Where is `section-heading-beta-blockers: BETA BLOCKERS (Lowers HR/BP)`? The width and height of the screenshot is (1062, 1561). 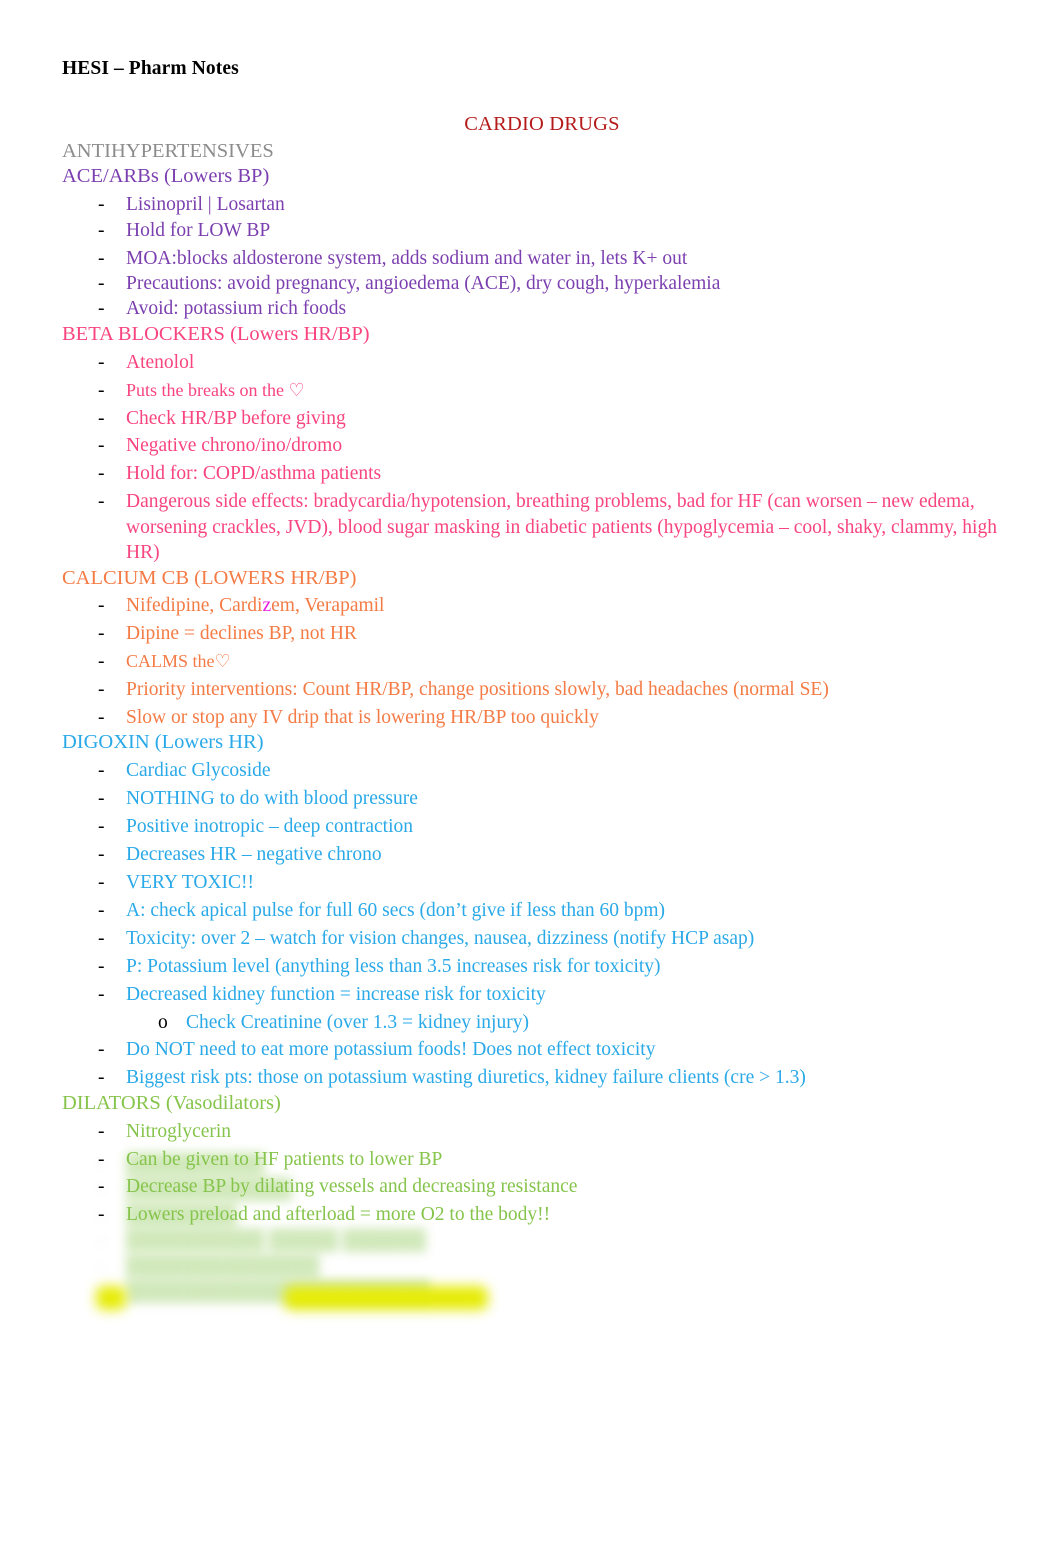
section-heading-beta-blockers: BETA BLOCKERS (Lowers HR/BP) is located at coordinates (216, 333).